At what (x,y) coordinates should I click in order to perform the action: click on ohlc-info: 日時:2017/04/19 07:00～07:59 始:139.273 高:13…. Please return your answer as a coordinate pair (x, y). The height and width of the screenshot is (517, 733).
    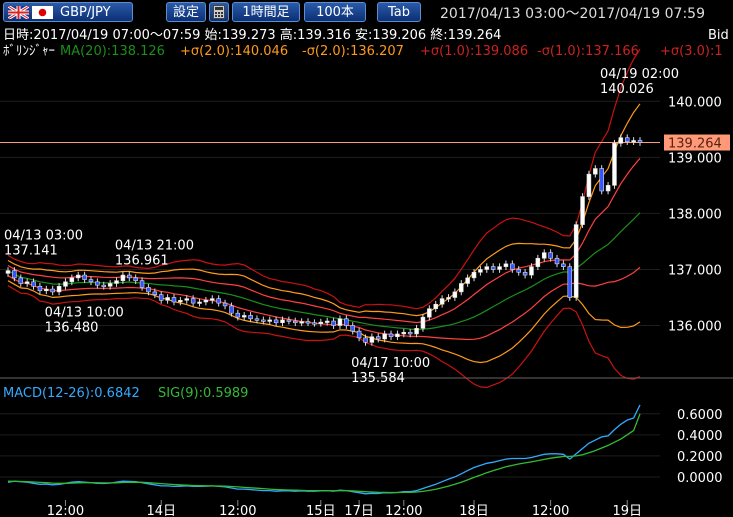
    Looking at the image, I should click on (252, 35).